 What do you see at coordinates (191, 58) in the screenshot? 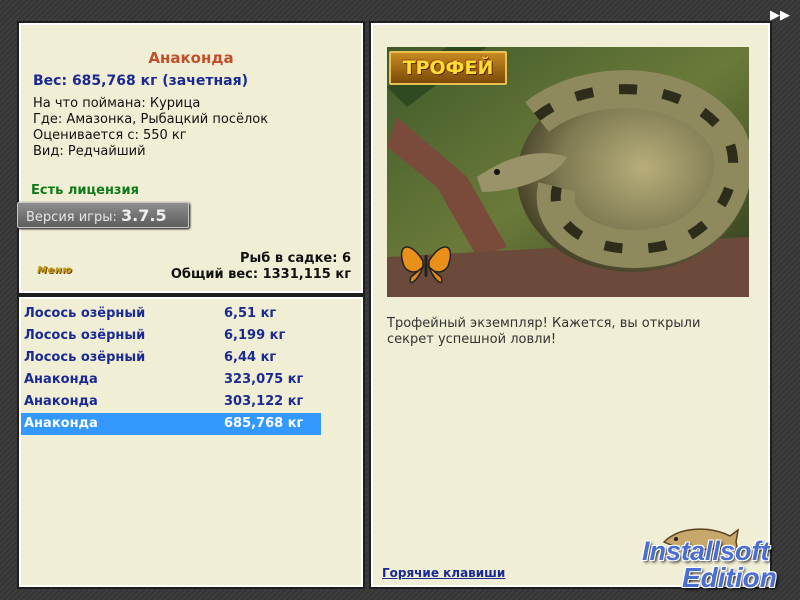
I see `fish-name: Анаконда` at bounding box center [191, 58].